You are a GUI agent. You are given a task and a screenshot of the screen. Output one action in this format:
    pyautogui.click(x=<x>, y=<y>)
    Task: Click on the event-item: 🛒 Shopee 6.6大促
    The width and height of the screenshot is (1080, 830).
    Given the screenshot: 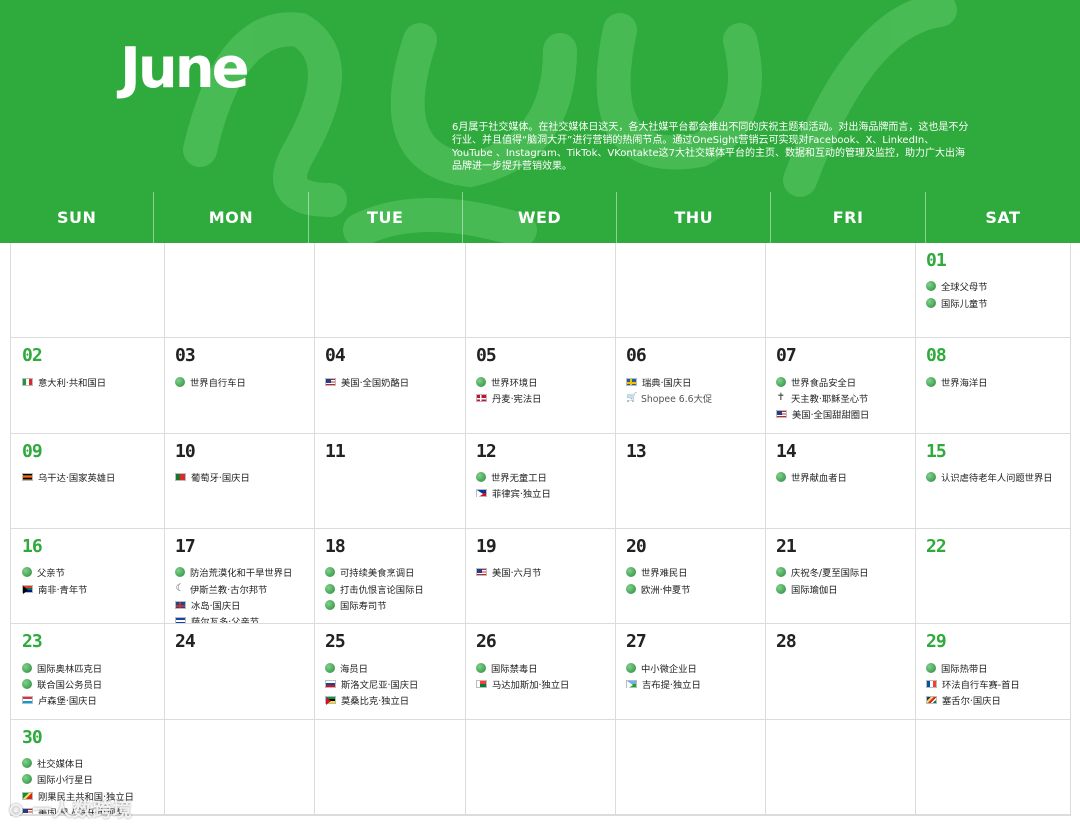 What is the action you would take?
    pyautogui.click(x=695, y=398)
    